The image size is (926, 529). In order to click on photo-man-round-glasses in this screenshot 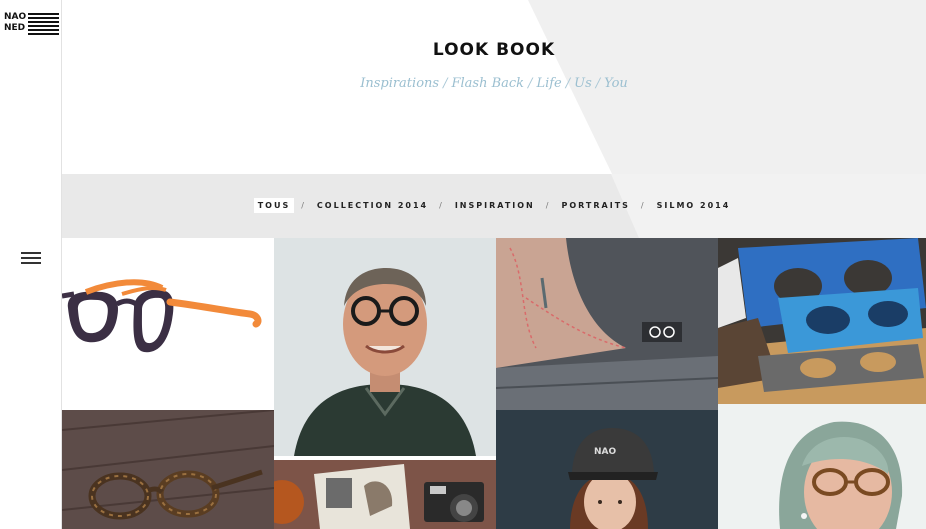, I will do `click(385, 347)`.